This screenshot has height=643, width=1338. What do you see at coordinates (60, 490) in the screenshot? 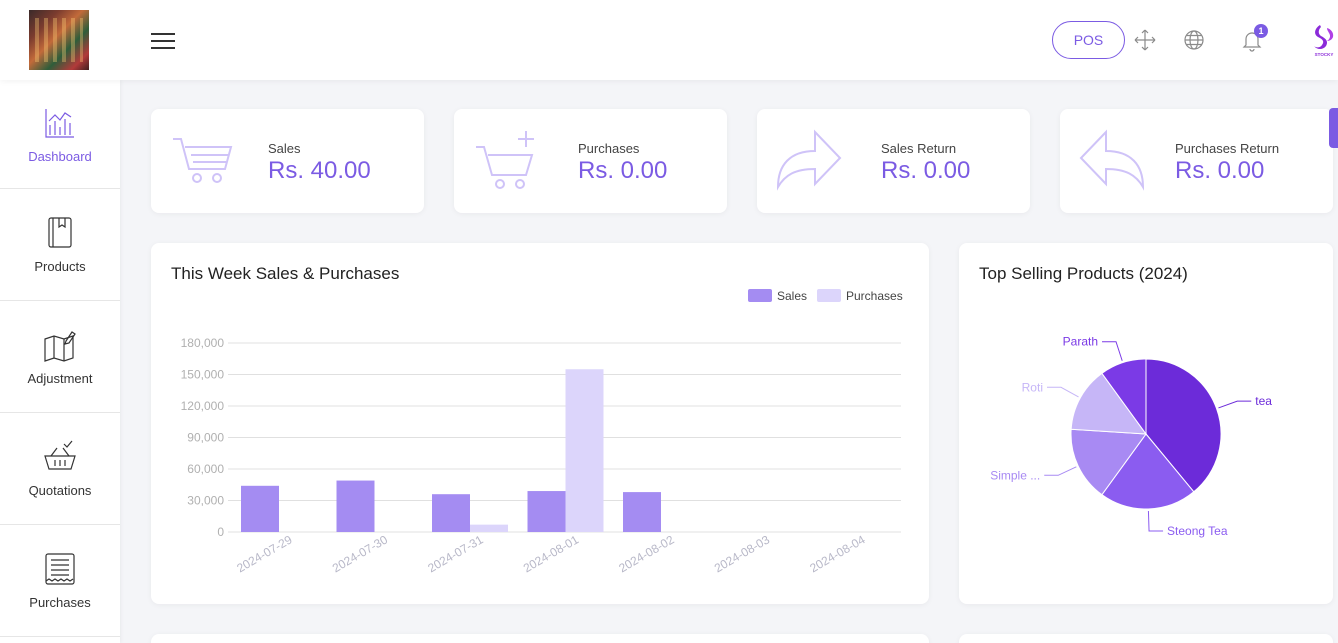
I see `sidebar-item-label: Quotations` at bounding box center [60, 490].